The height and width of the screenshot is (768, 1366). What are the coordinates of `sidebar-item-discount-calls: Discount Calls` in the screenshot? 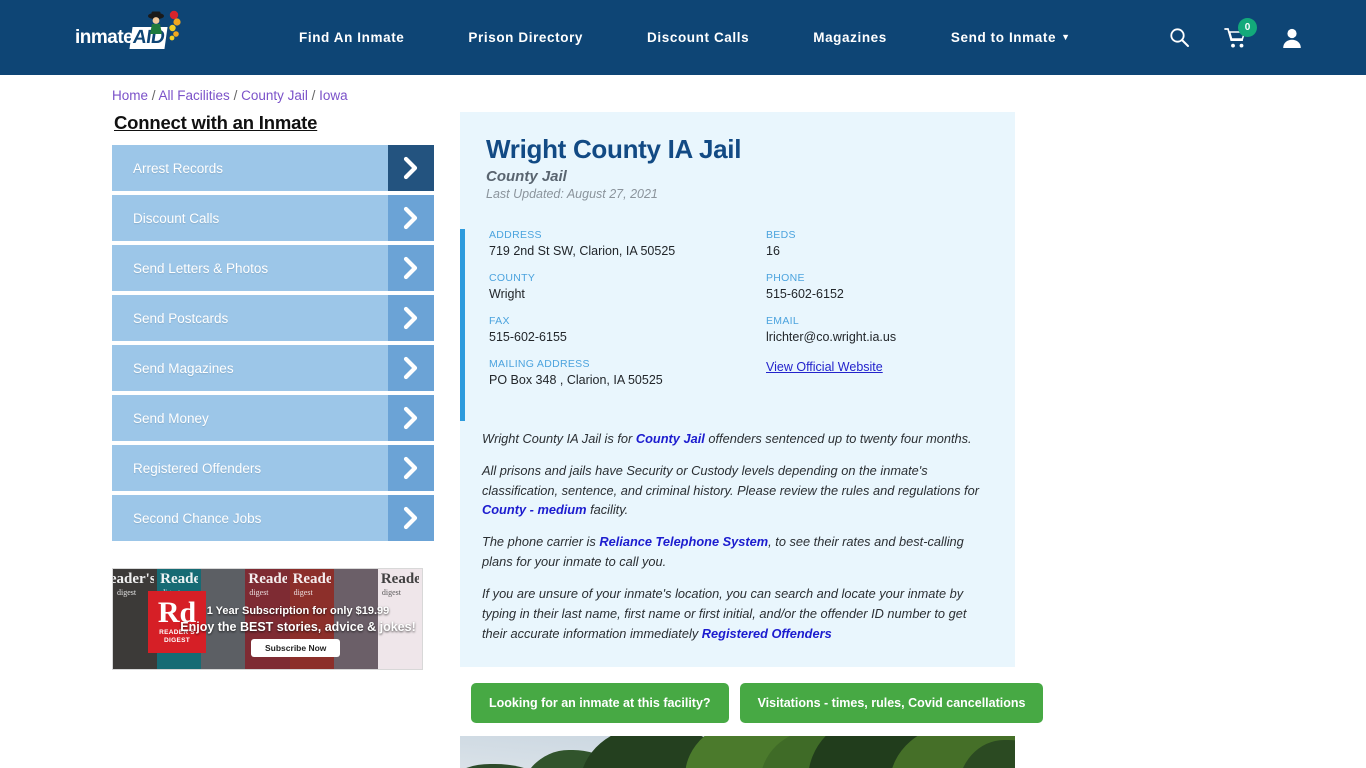 It's located at (273, 218).